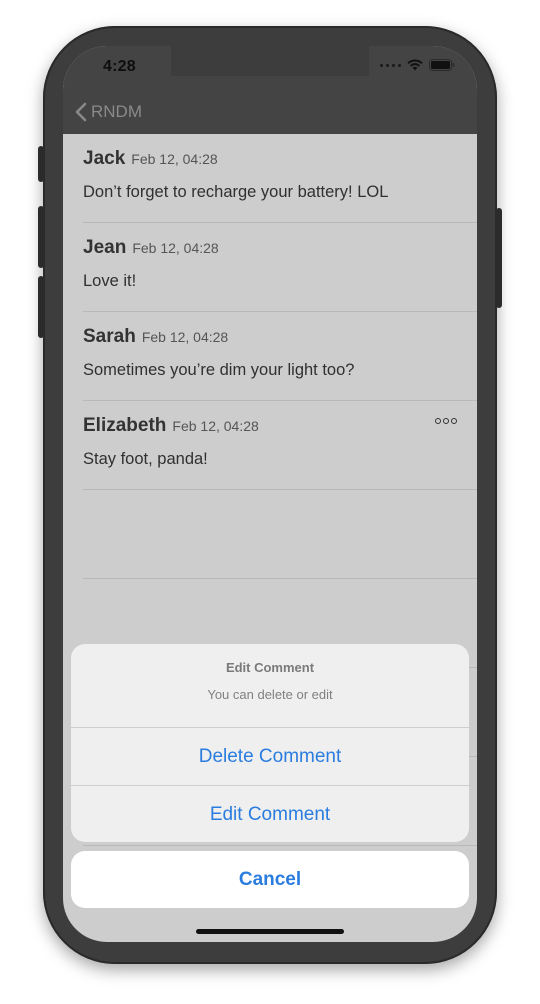 The width and height of the screenshot is (540, 1004). I want to click on mute-switch, so click(41, 164).